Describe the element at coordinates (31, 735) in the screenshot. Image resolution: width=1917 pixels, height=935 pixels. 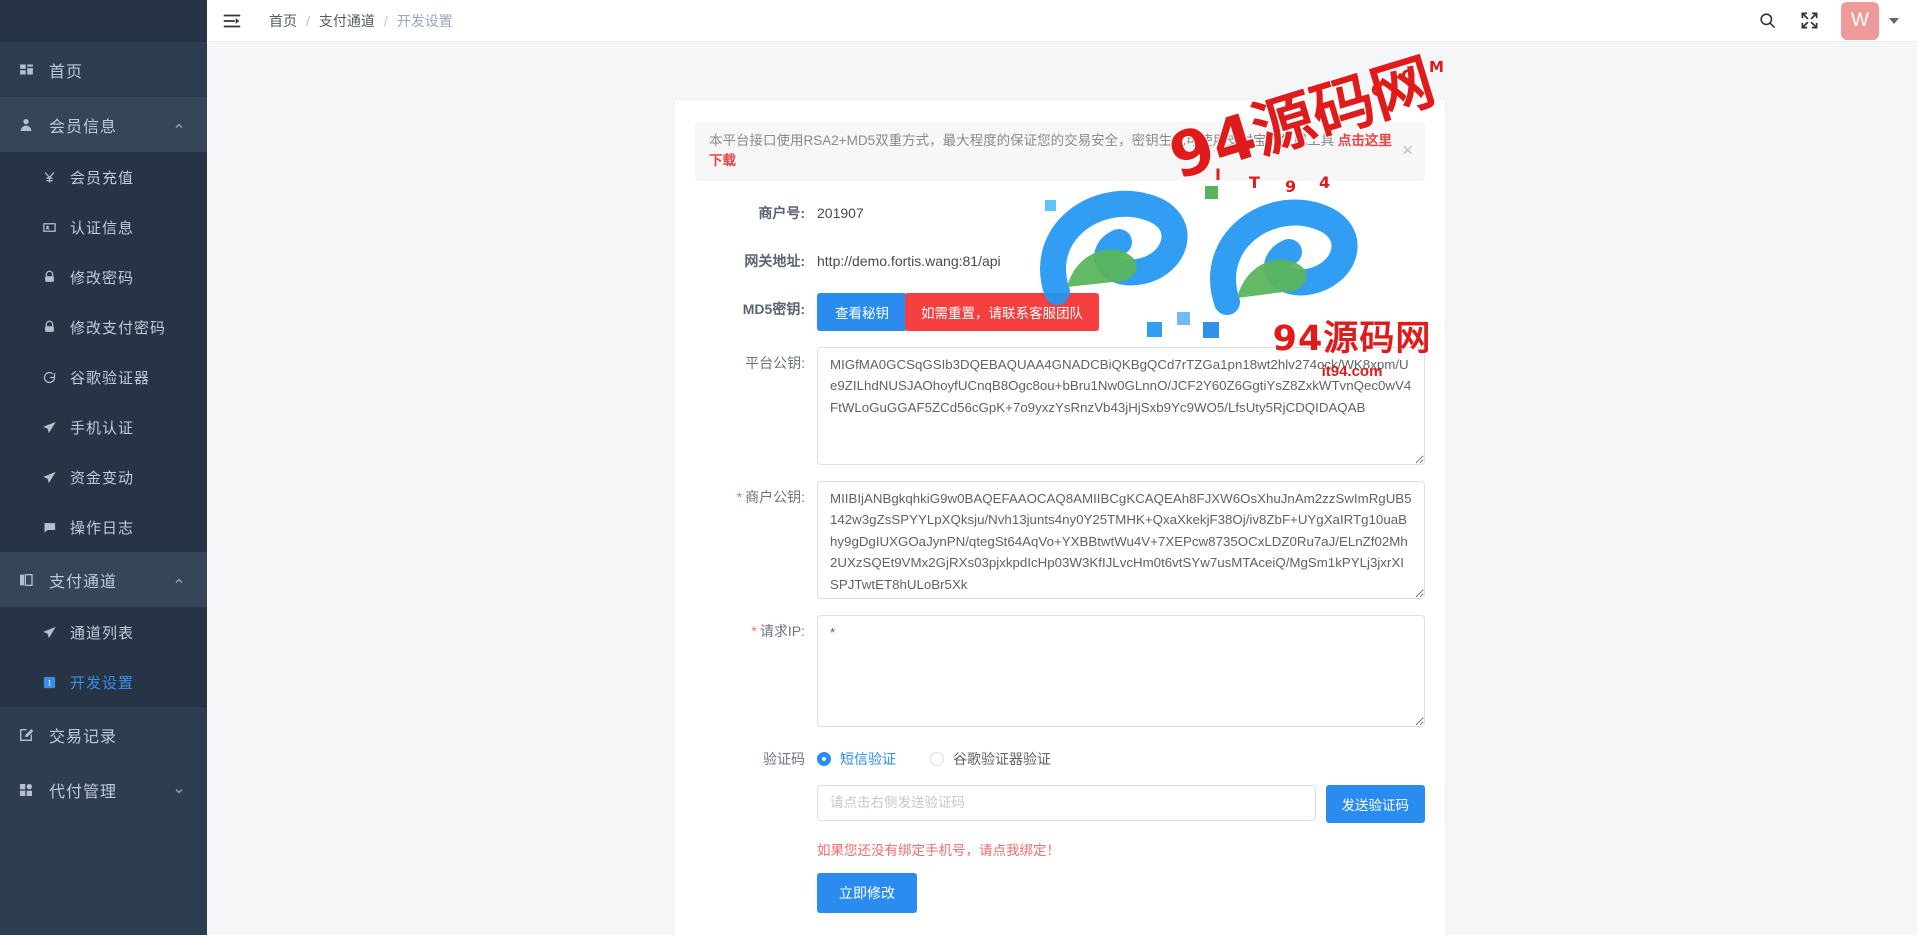
I see `edit-icon` at that location.